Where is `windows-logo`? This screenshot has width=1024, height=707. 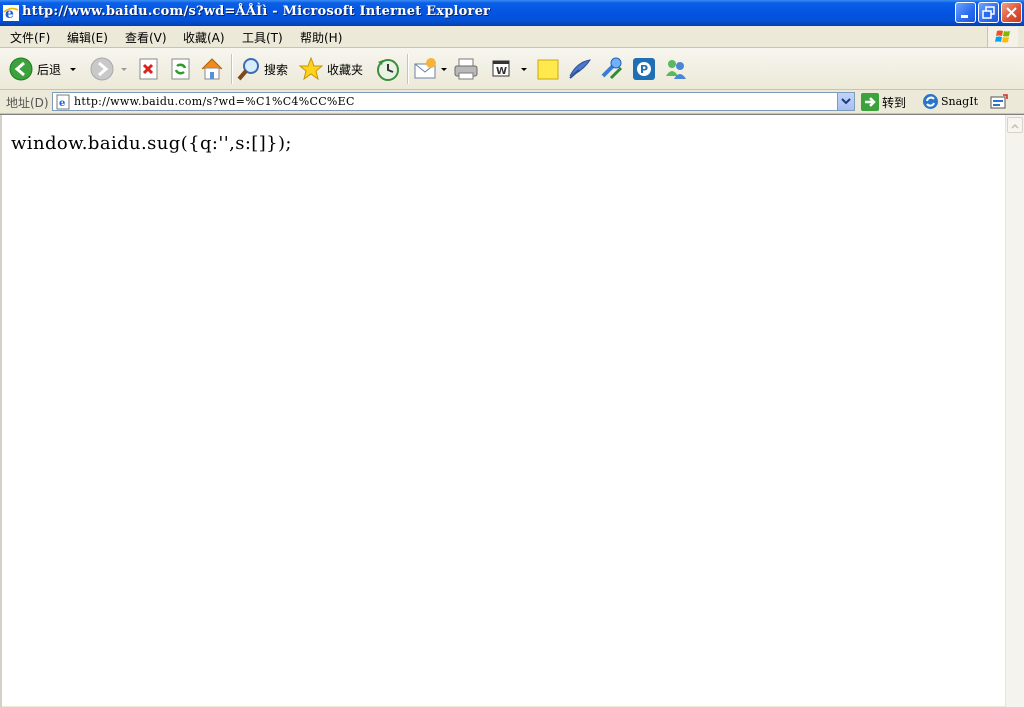 windows-logo is located at coordinates (1002, 37).